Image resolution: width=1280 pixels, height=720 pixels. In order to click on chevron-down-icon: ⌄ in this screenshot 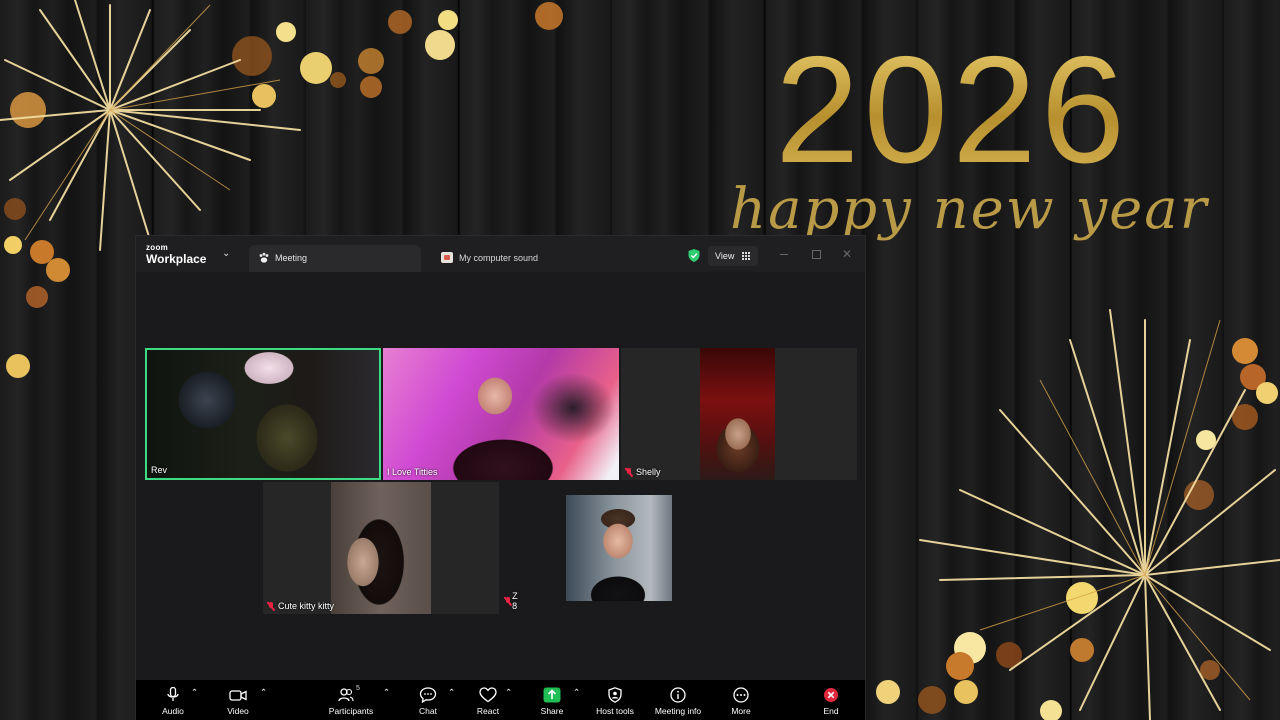, I will do `click(227, 253)`.